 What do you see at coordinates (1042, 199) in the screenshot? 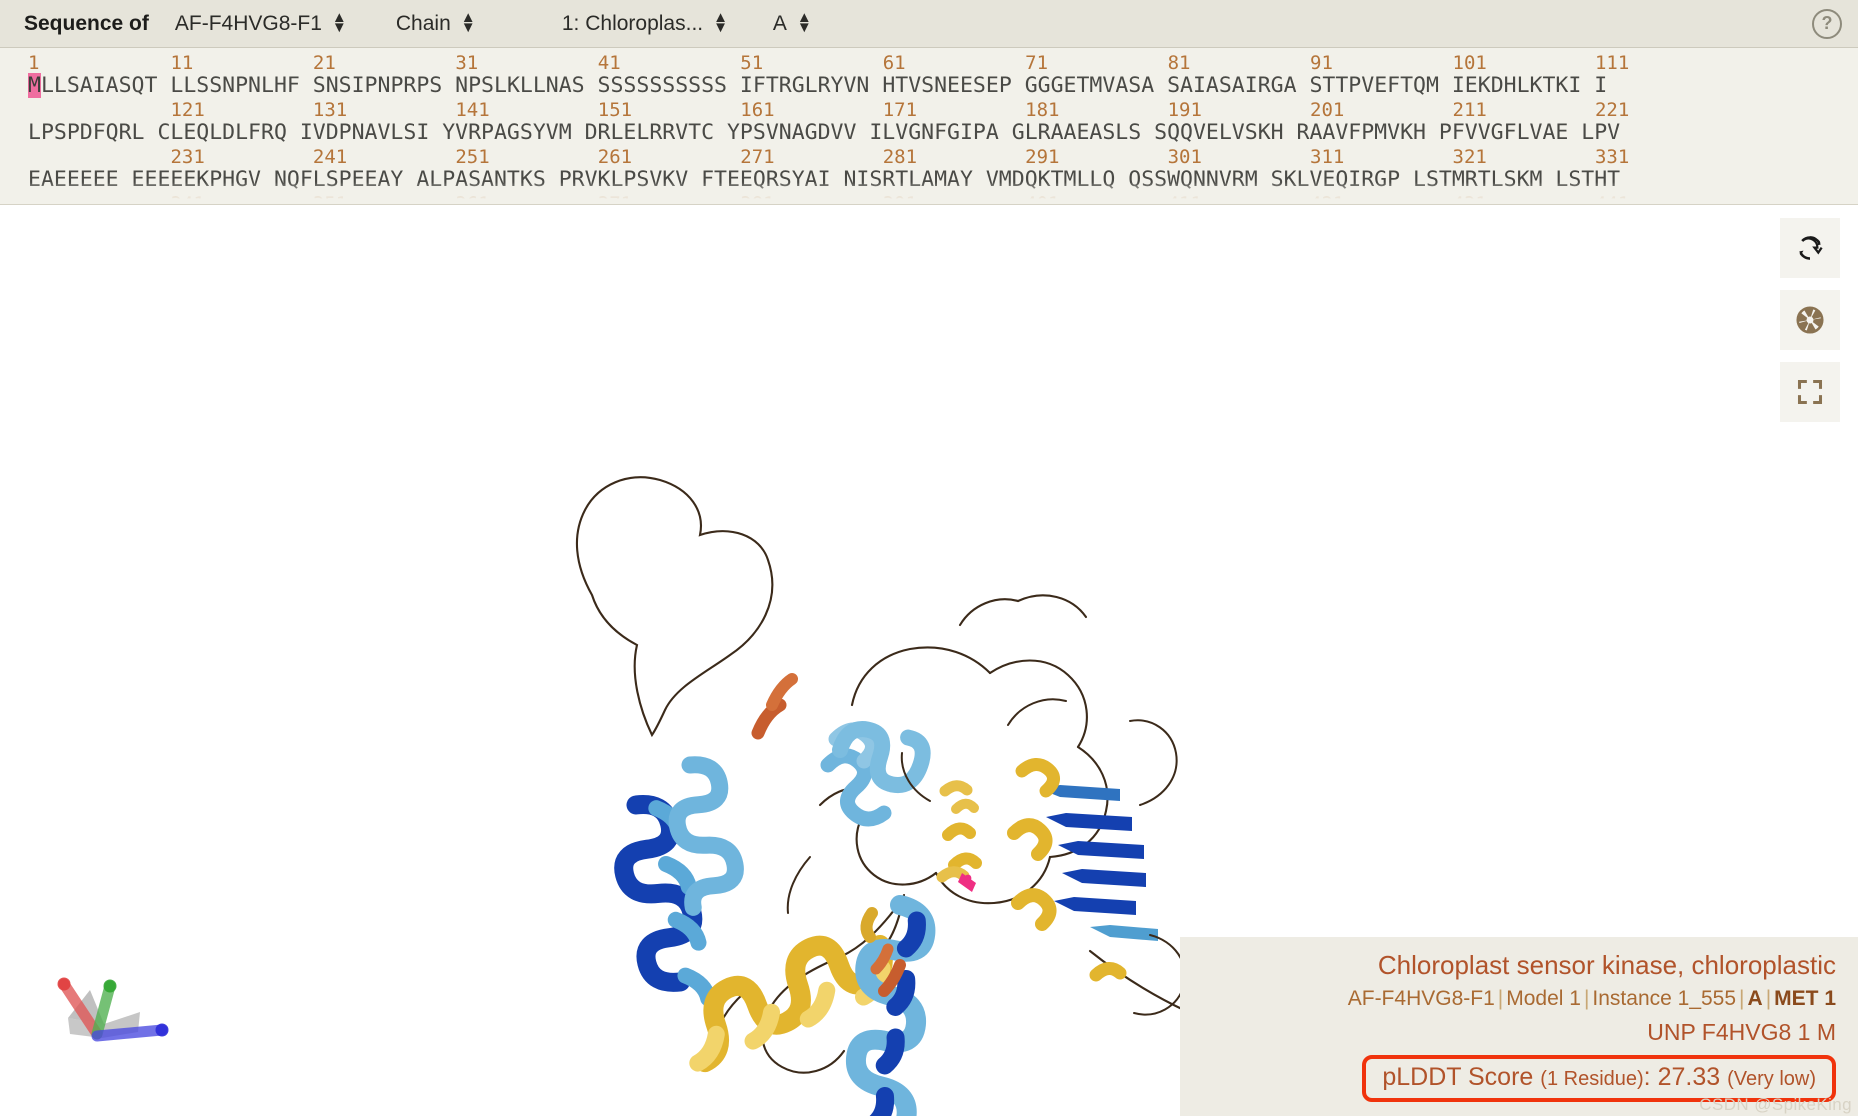
I see `ruler-tick: 401` at bounding box center [1042, 199].